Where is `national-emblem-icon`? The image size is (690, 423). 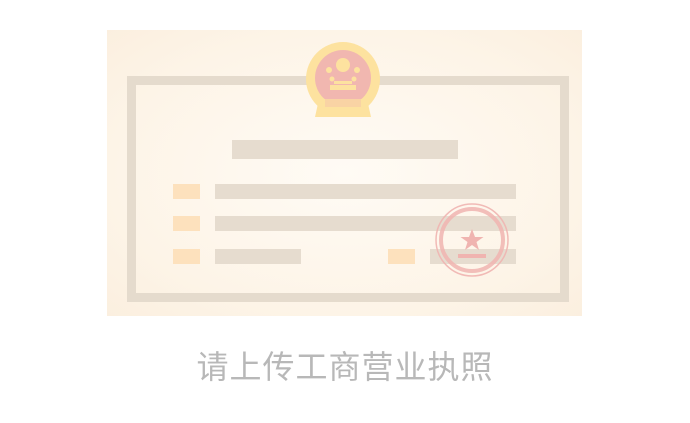
national-emblem-icon is located at coordinates (343, 79).